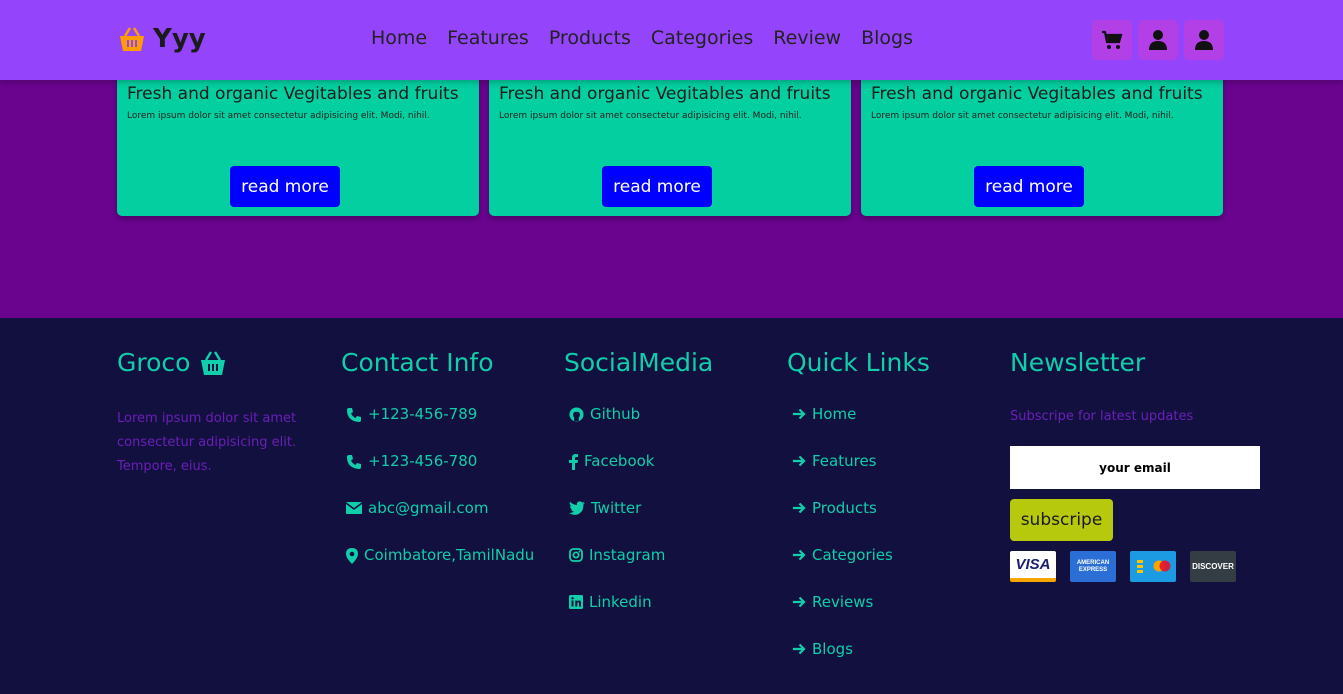 This screenshot has height=694, width=1343. I want to click on link-text: Facebook, so click(619, 461).